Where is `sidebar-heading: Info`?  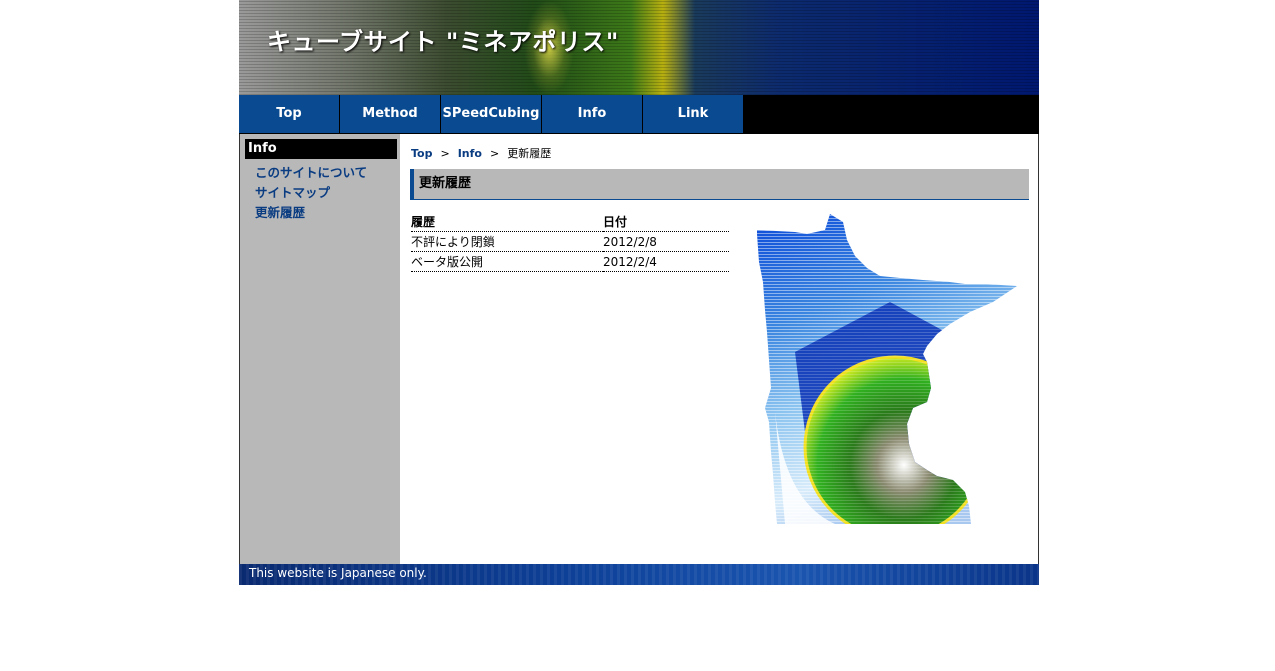
sidebar-heading: Info is located at coordinates (321, 149).